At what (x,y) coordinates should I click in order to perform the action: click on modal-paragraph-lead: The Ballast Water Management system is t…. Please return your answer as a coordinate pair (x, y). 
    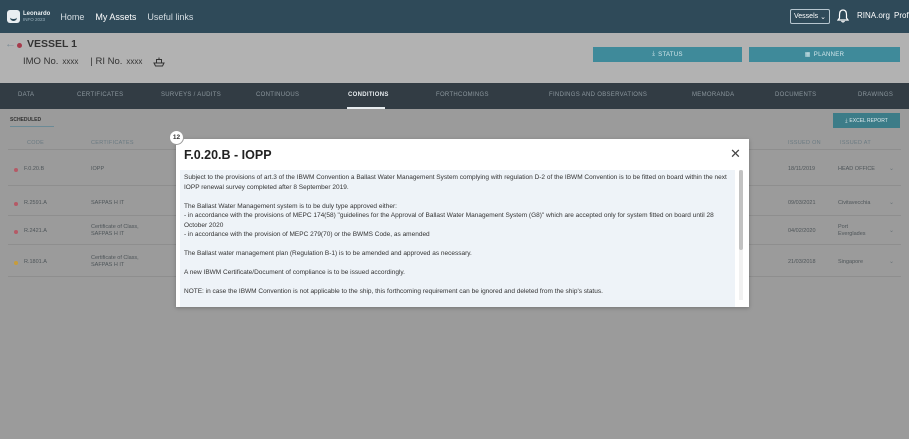
    Looking at the image, I should click on (290, 206).